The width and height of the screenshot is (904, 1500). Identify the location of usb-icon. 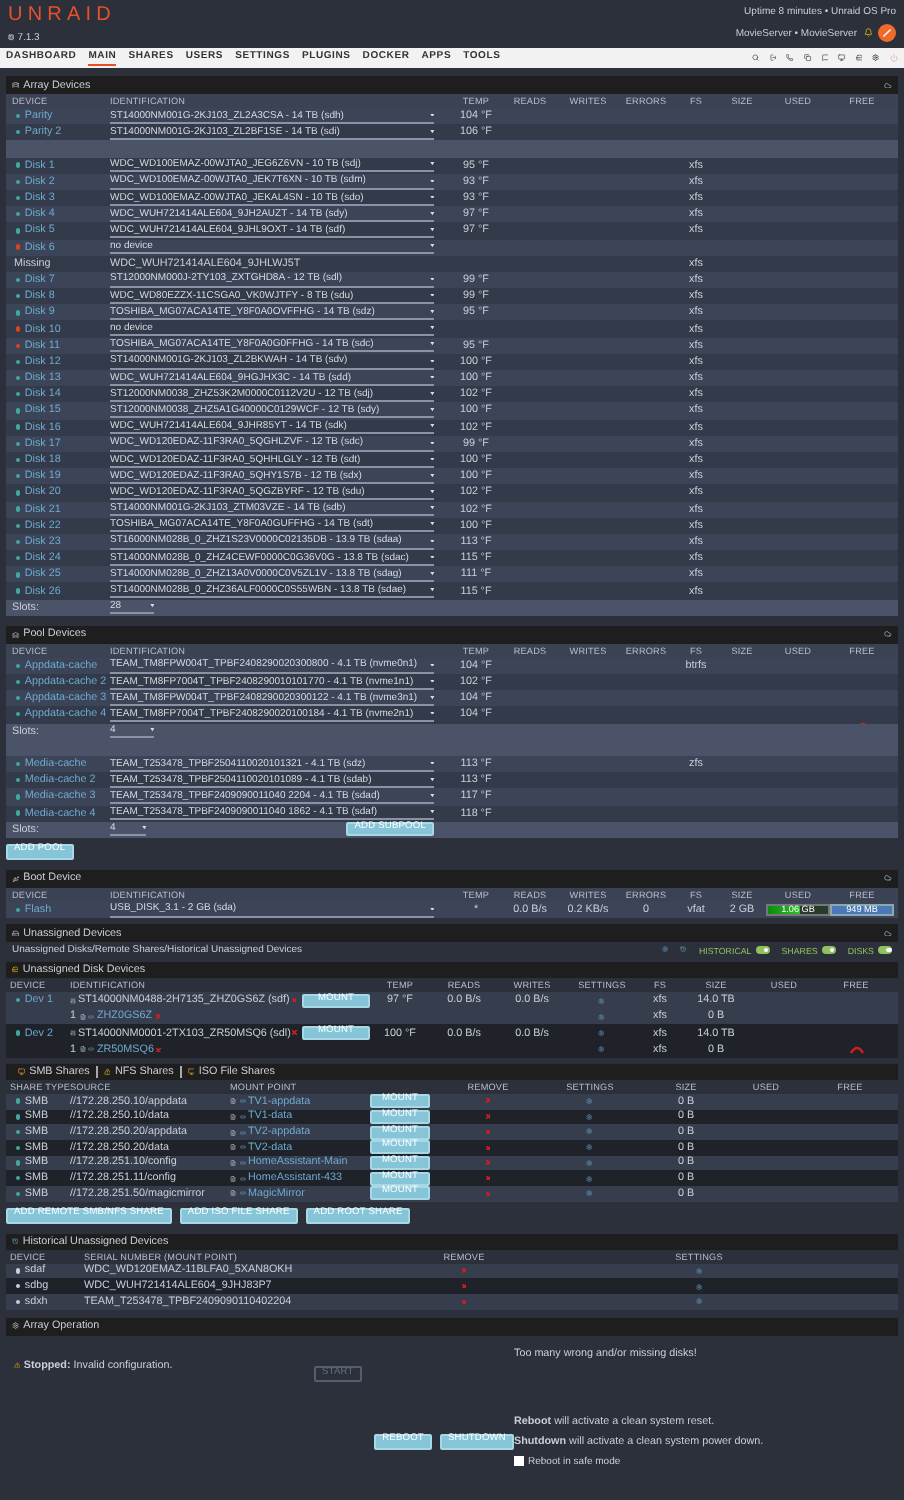
(16, 879).